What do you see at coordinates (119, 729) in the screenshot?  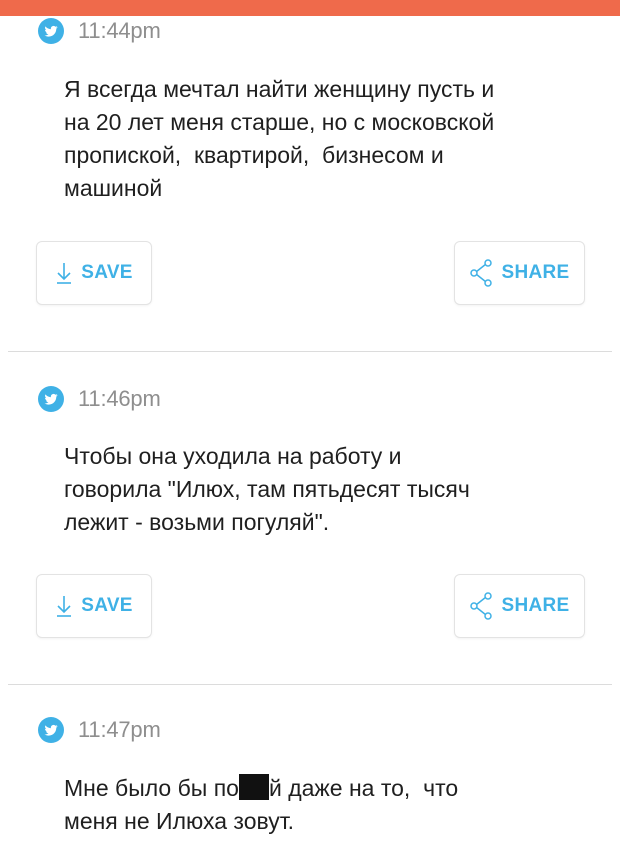 I see `post-time: 11:47pm` at bounding box center [119, 729].